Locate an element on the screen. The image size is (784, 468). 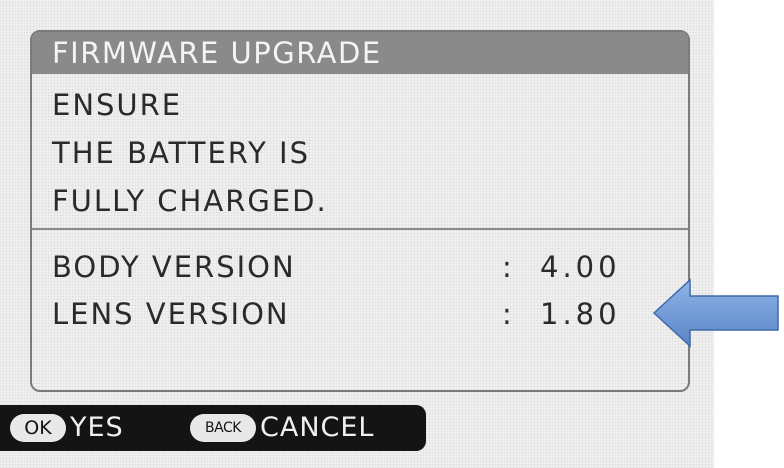
dialog-title: FIRMWARE UPGRADE is located at coordinates (360, 53).